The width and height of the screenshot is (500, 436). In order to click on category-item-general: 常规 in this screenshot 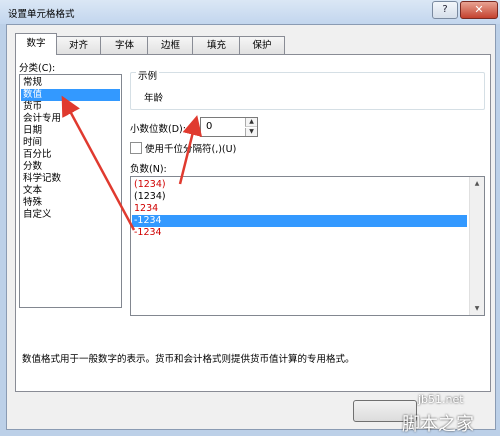, I will do `click(70, 83)`.